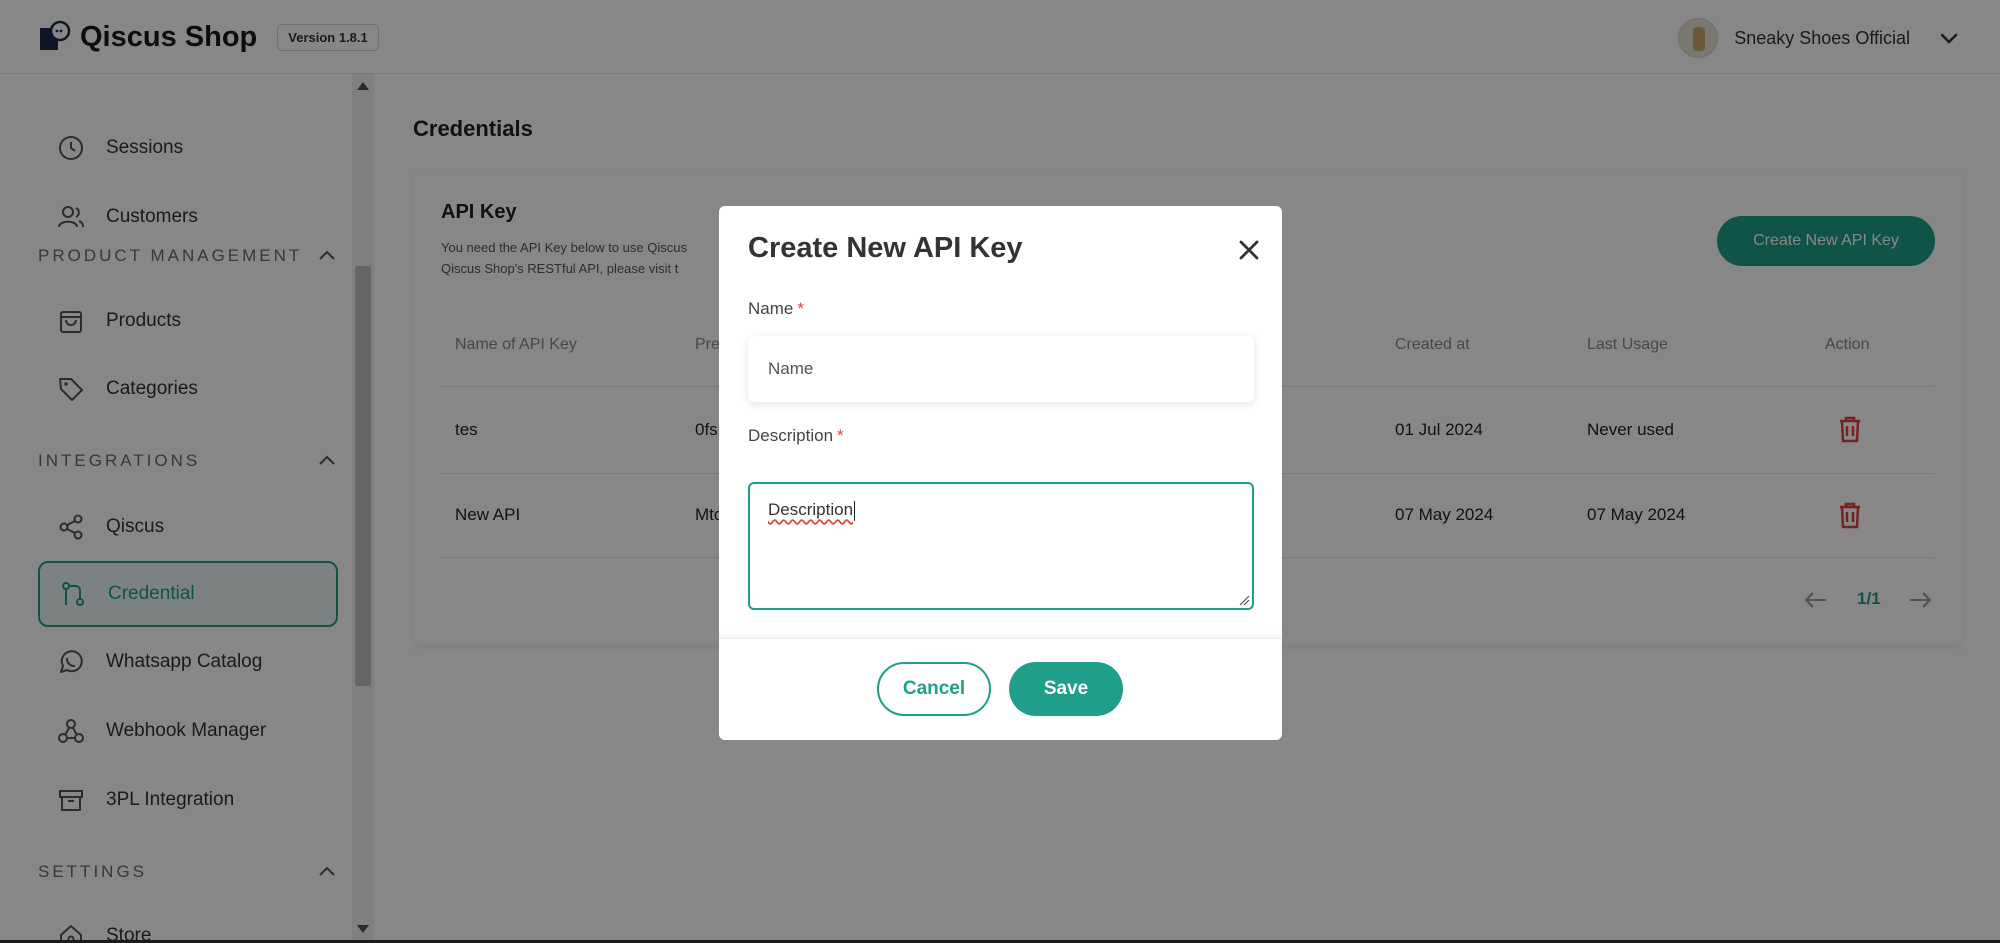 This screenshot has height=943, width=2000. I want to click on modal-title: Create New API Key, so click(885, 248).